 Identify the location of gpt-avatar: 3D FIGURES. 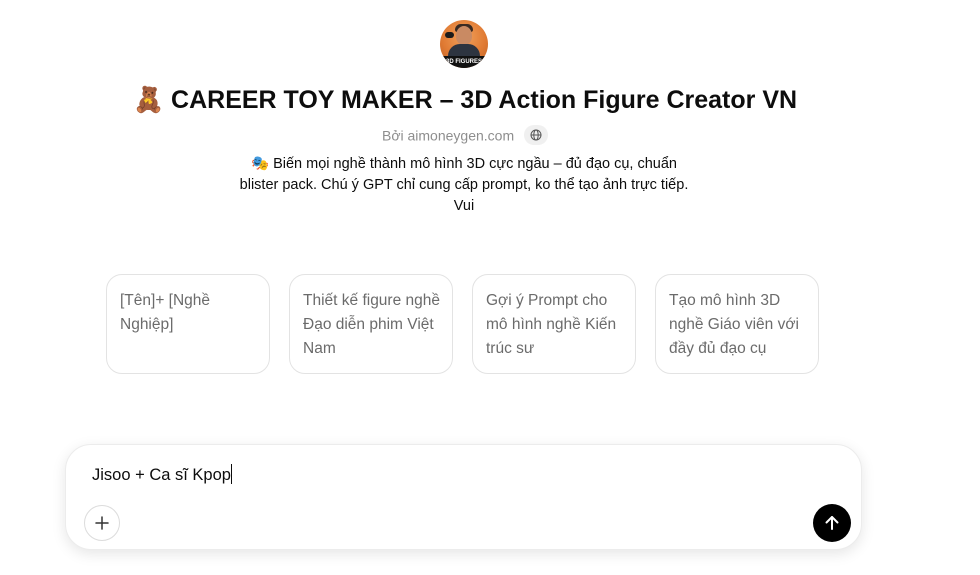
(464, 44).